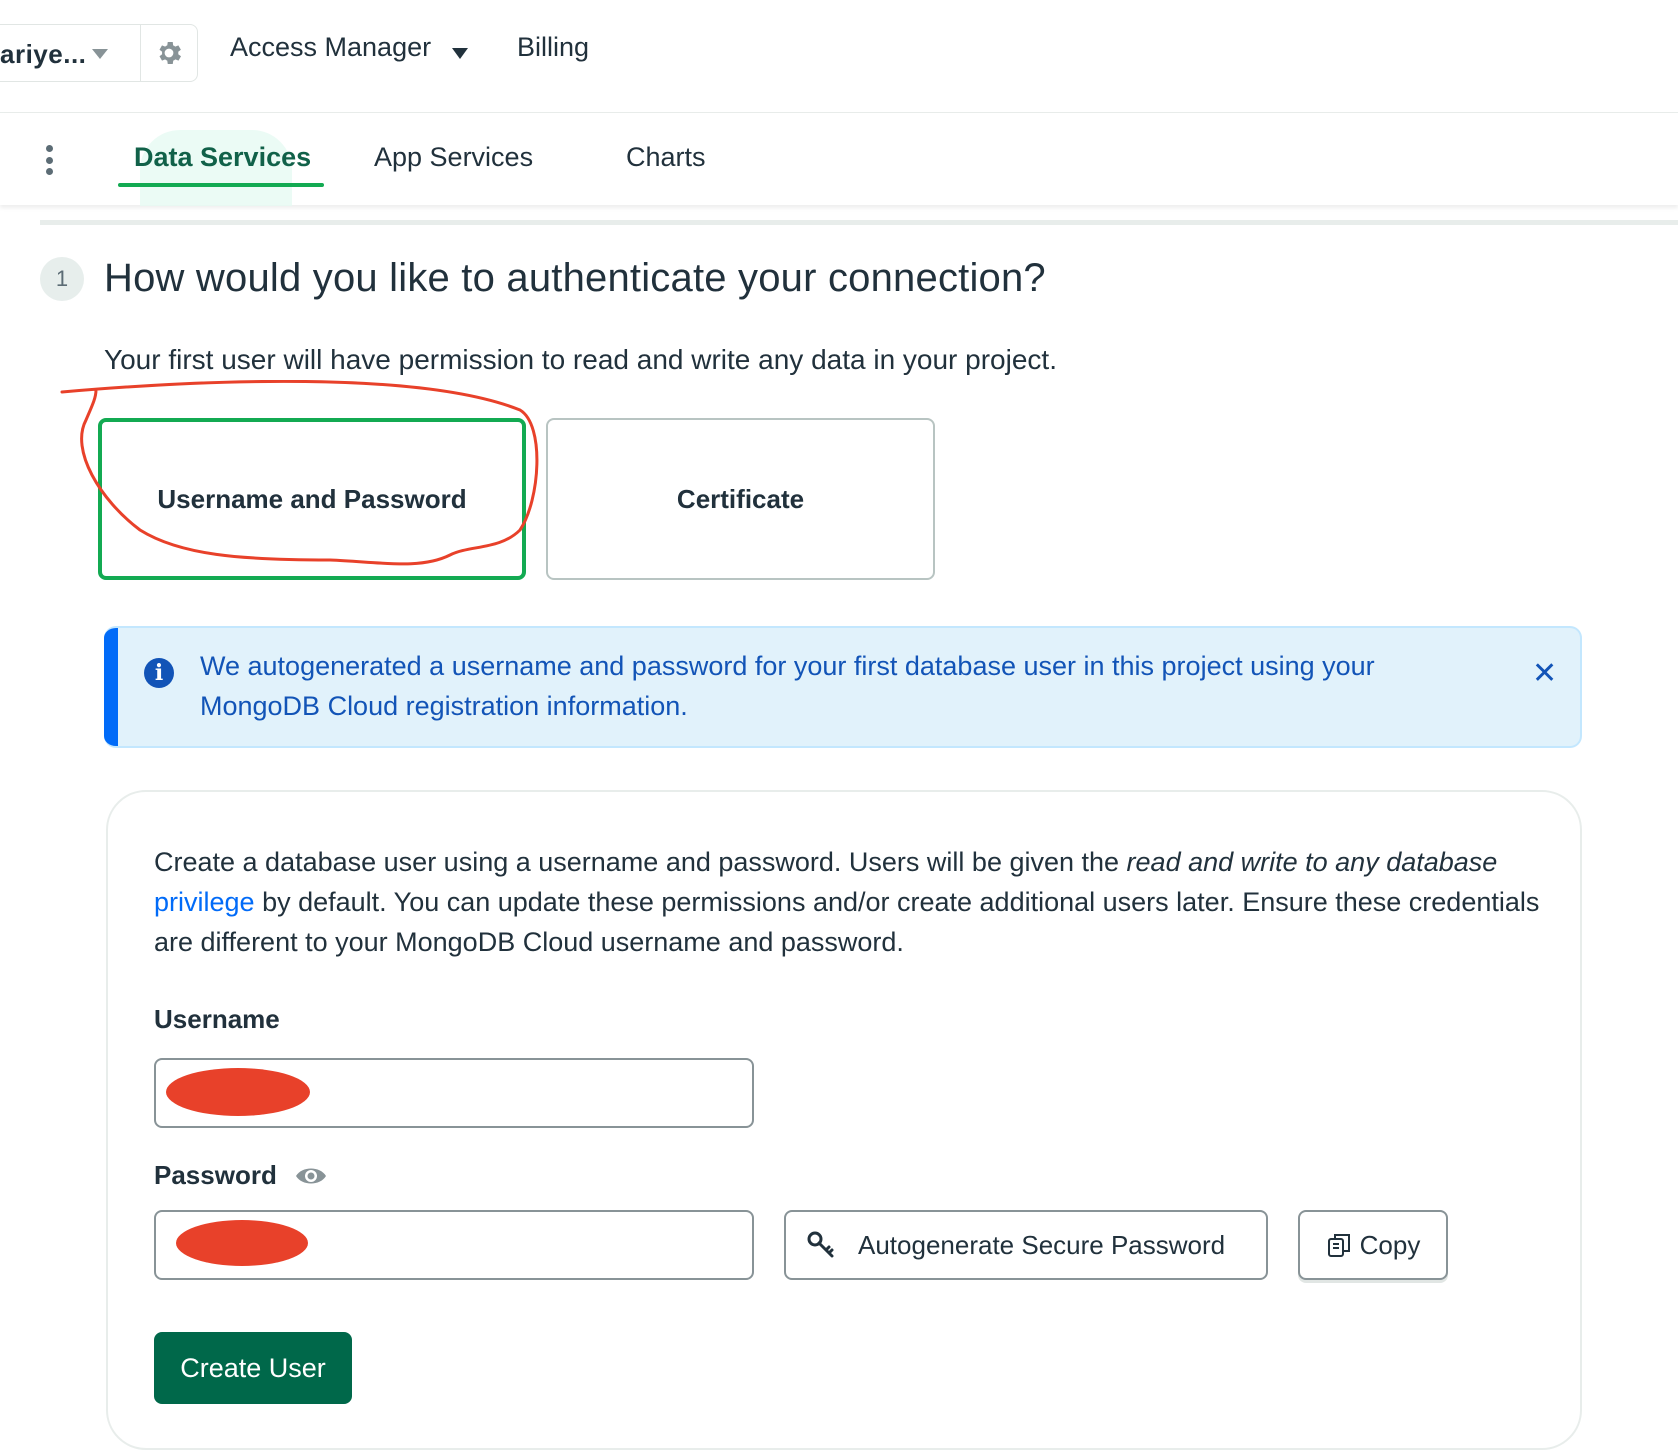 The width and height of the screenshot is (1678, 1450). What do you see at coordinates (111, 687) in the screenshot?
I see `banner-accent-bar` at bounding box center [111, 687].